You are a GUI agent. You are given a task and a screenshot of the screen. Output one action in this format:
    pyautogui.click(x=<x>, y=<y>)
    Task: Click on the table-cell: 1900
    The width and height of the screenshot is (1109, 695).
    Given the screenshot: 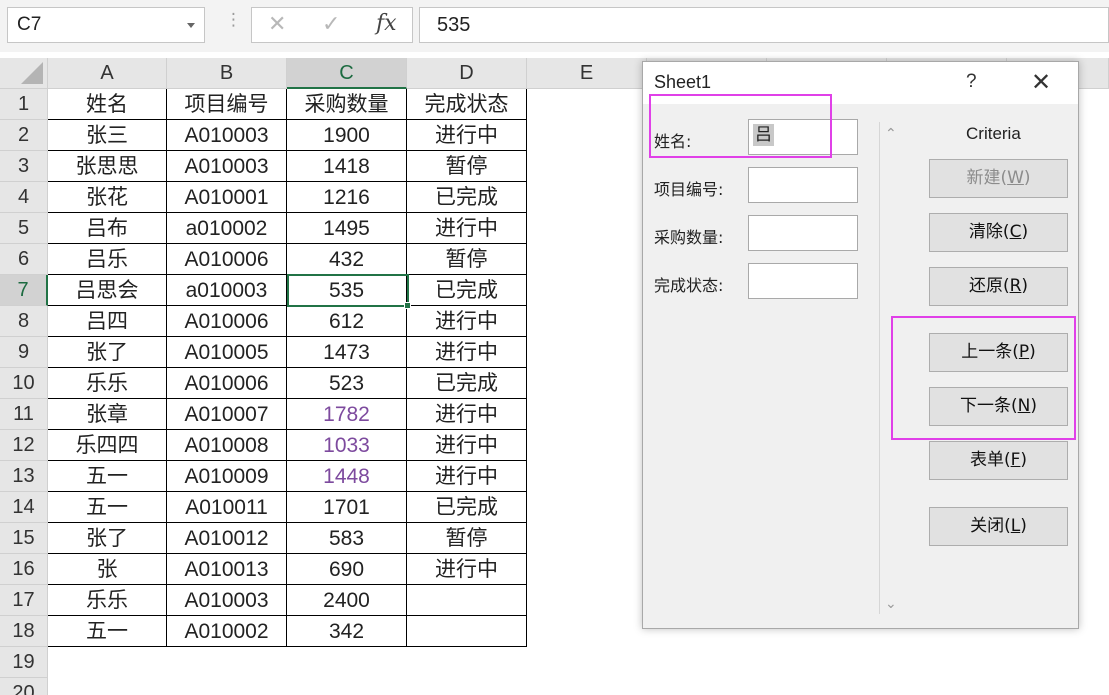 What is the action you would take?
    pyautogui.click(x=347, y=135)
    